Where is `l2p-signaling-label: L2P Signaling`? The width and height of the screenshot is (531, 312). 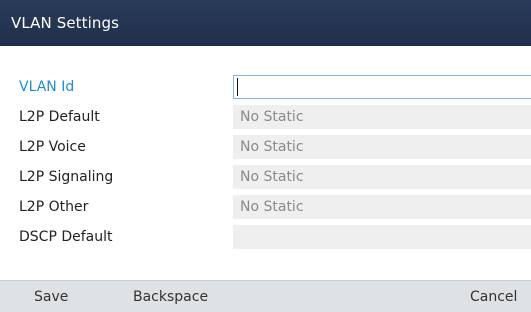 l2p-signaling-label: L2P Signaling is located at coordinates (66, 177).